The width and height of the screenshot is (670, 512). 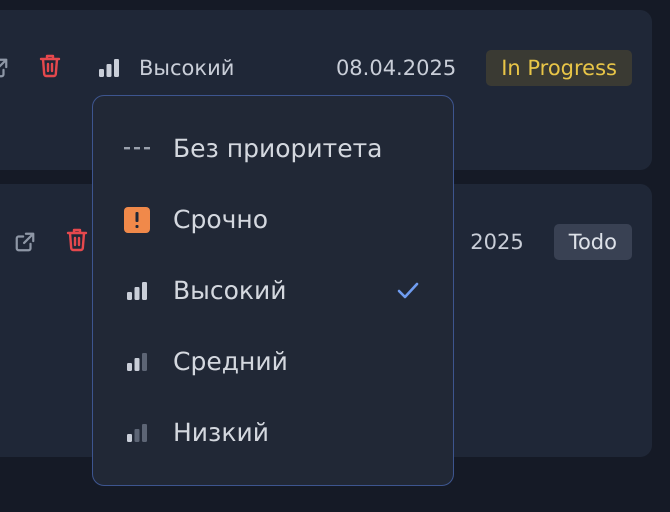 I want to click on status-badge: Todo, so click(x=593, y=242).